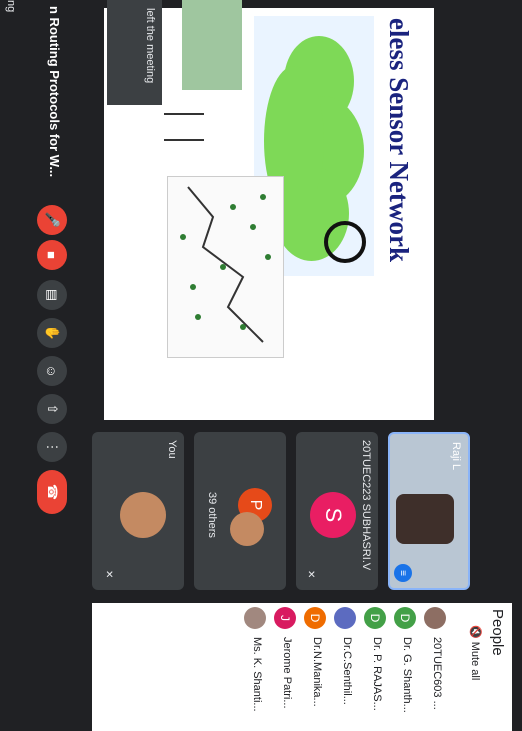 This screenshot has width=522, height=731. I want to click on routing-path-icon, so click(225, 264).